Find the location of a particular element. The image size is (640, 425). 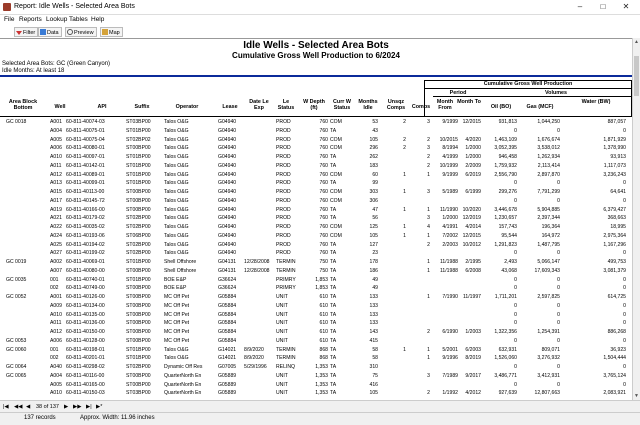

cell-comps: 3 is located at coordinates (428, 192).